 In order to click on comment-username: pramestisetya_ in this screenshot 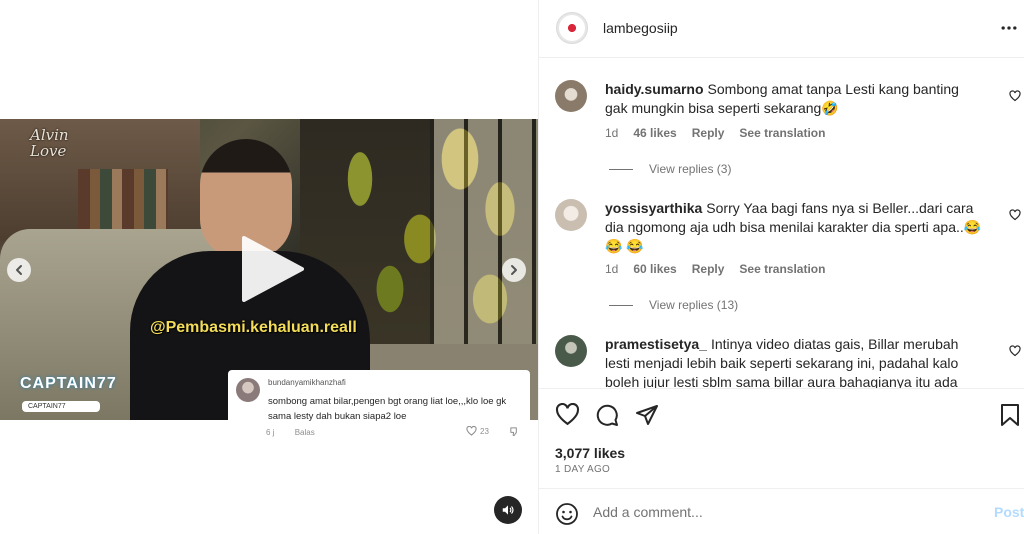, I will do `click(656, 344)`.